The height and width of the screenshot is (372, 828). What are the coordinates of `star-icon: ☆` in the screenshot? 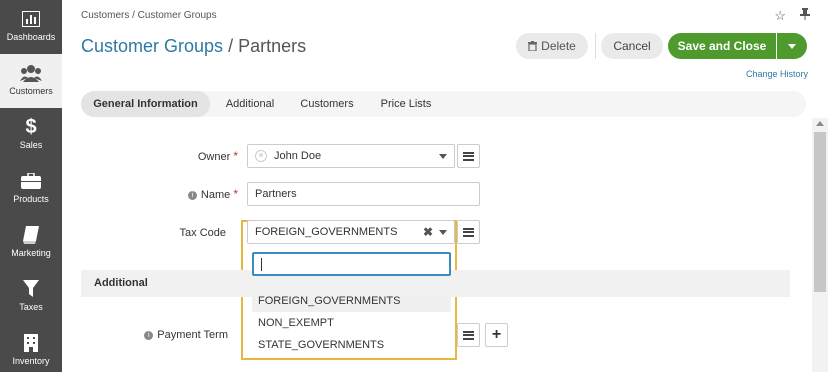 It's located at (780, 16).